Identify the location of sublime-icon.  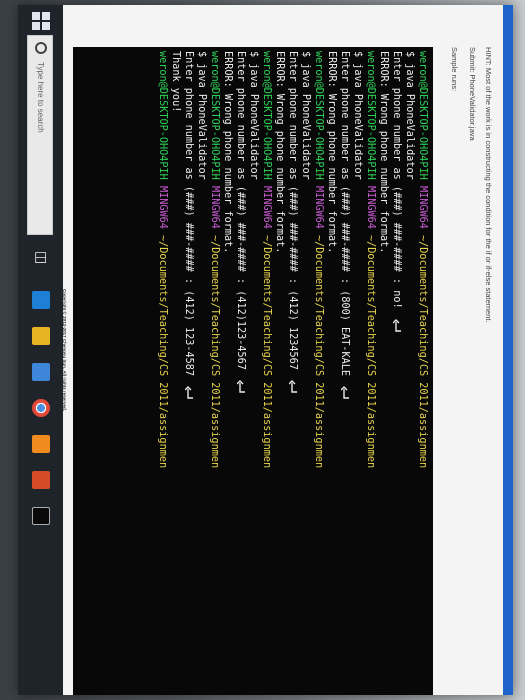
(41, 444).